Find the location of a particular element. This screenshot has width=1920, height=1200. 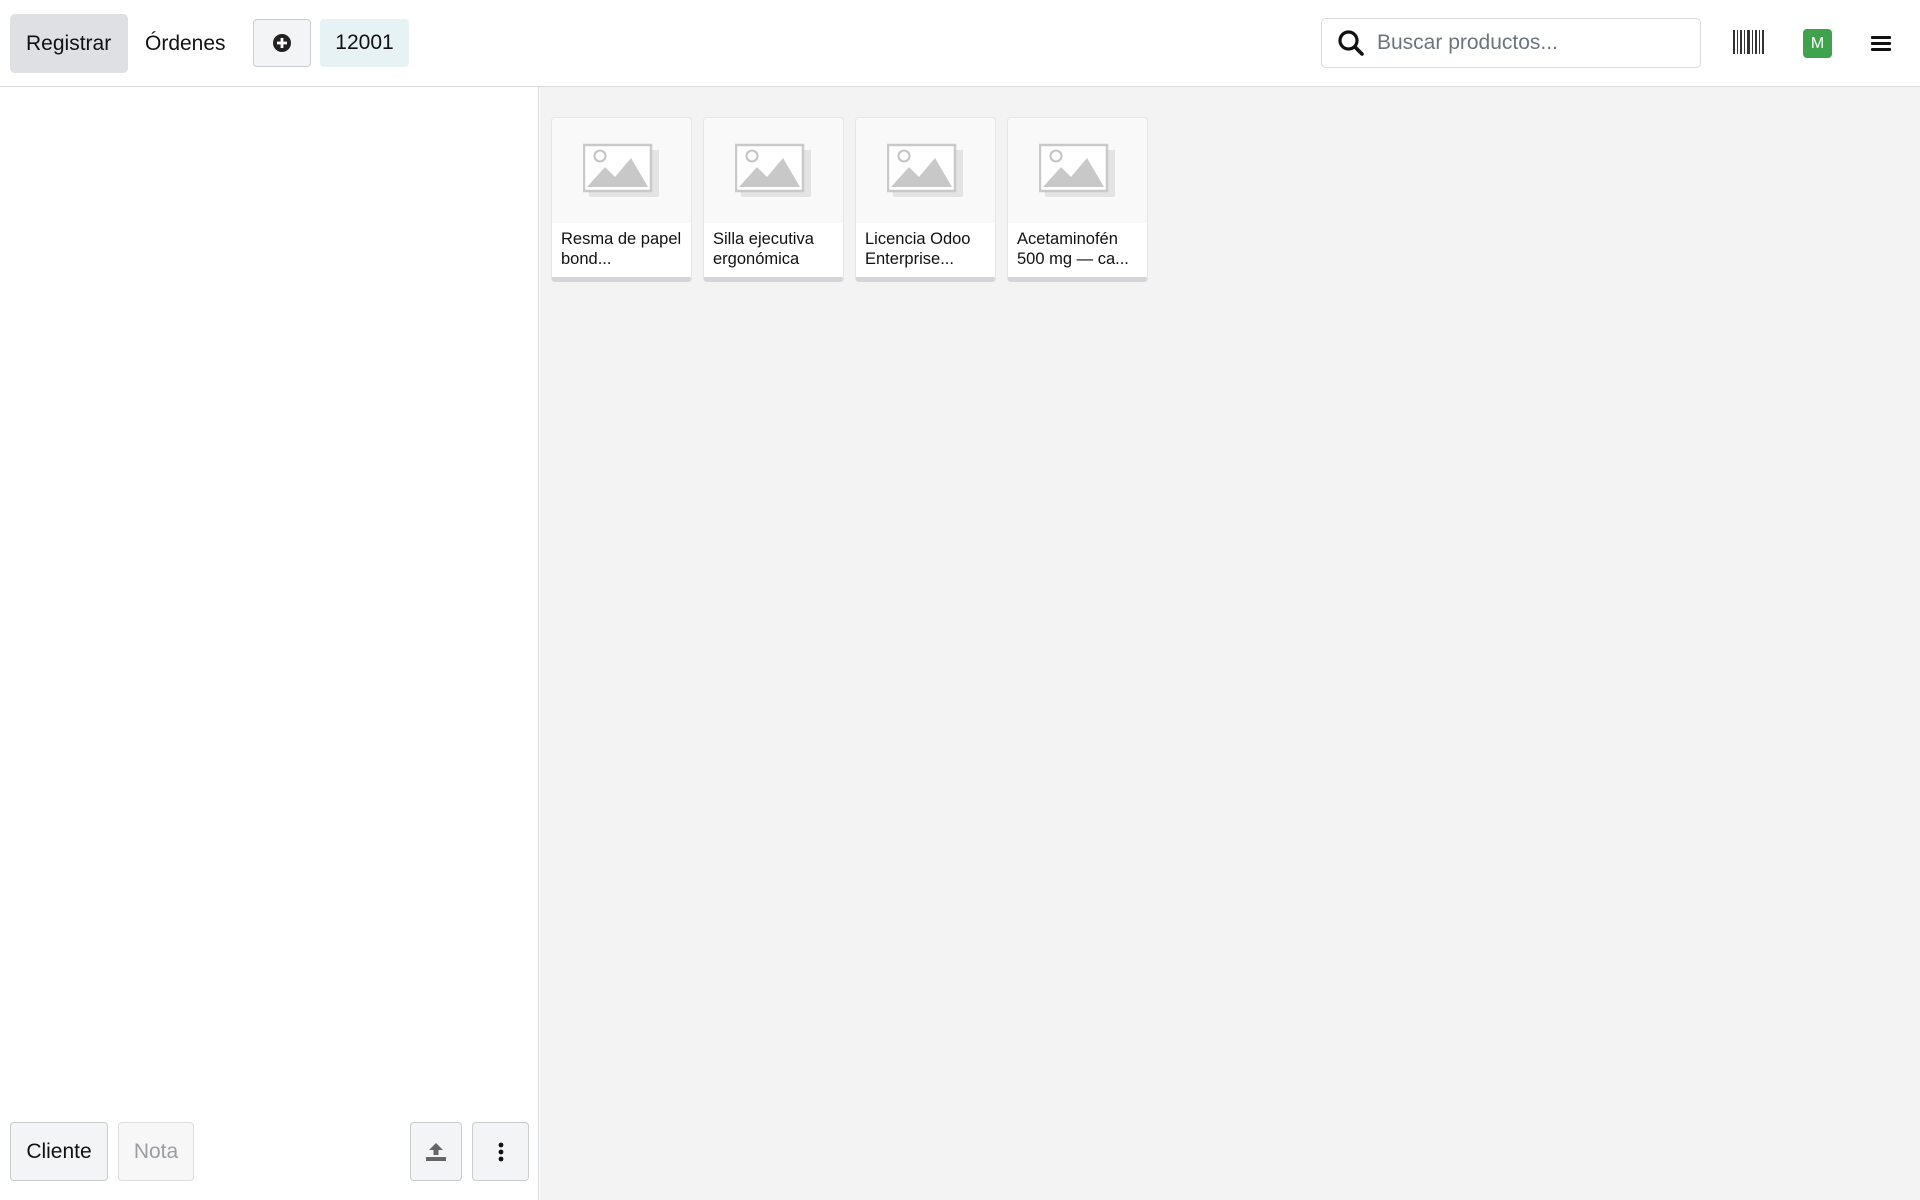

product-name: Silla ejecutiva ergonómica is located at coordinates (763, 249).